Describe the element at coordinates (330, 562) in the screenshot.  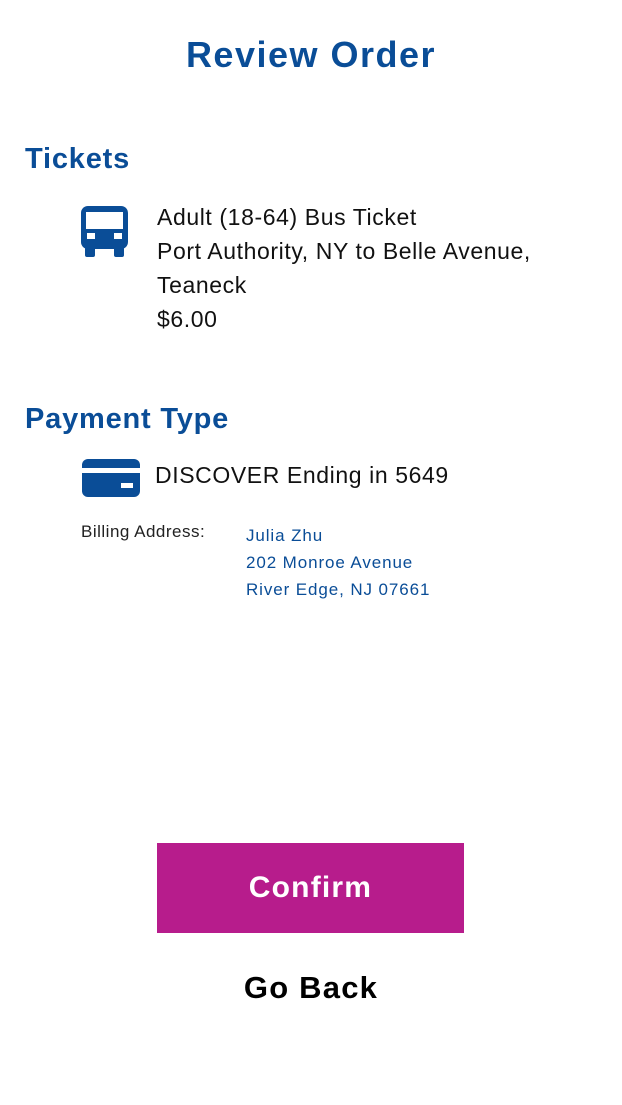
I see `billing-street: 202 Monroe Avenue` at that location.